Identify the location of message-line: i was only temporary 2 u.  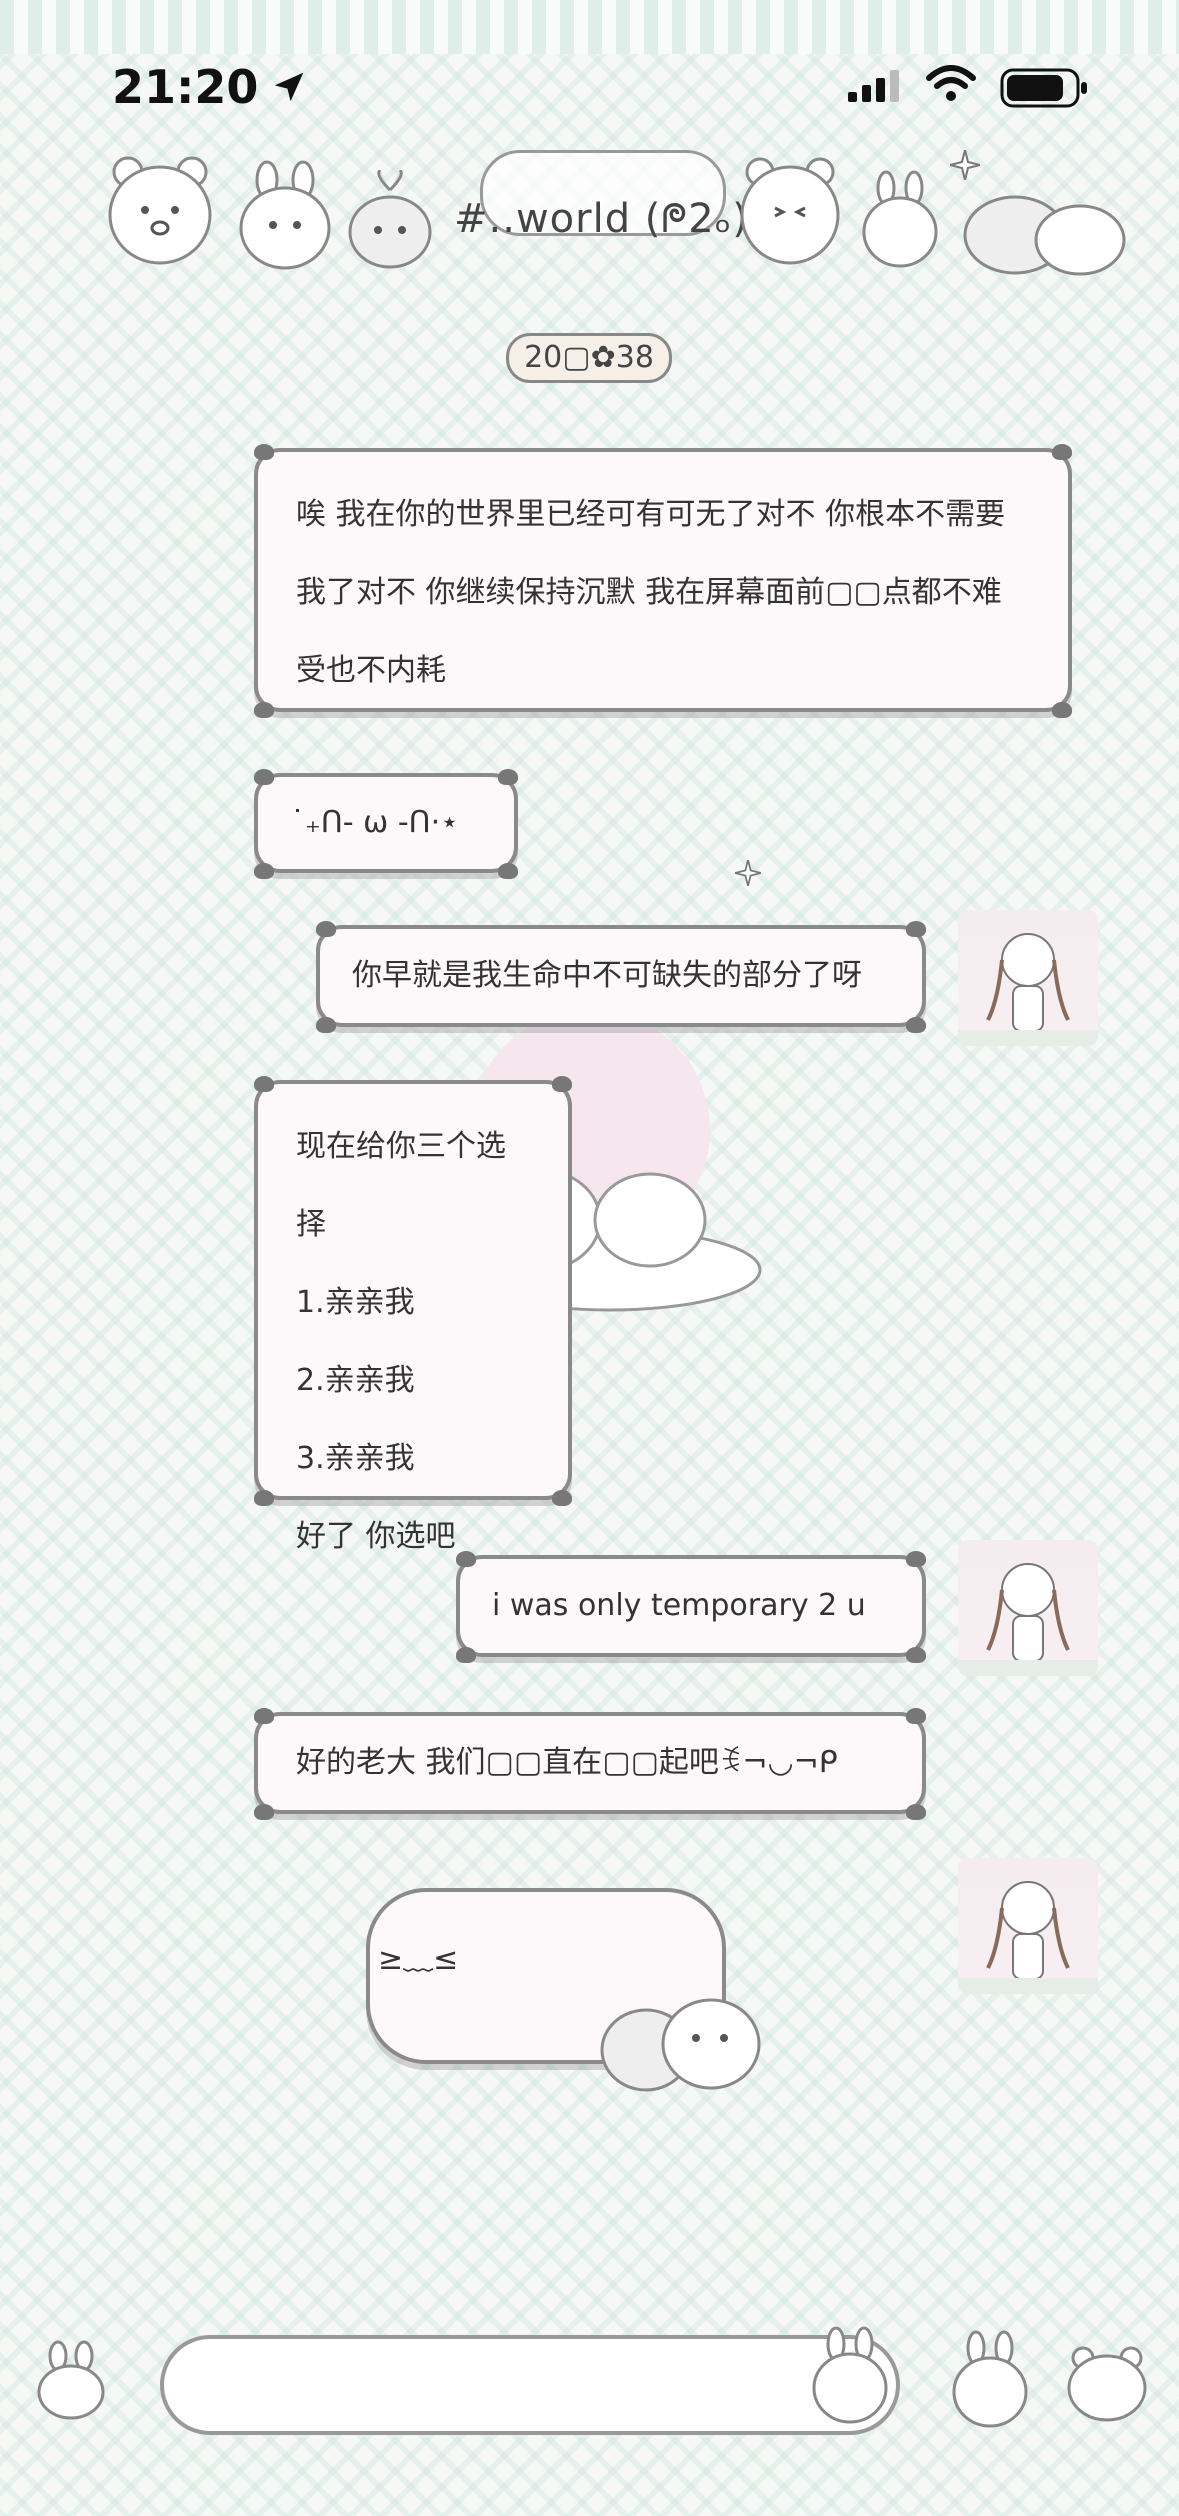
(679, 1605).